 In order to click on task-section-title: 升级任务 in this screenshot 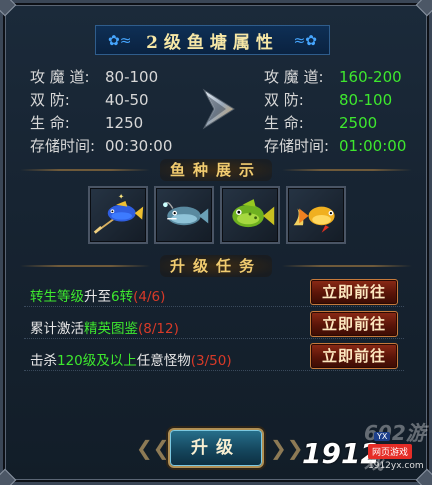, I will do `click(216, 266)`.